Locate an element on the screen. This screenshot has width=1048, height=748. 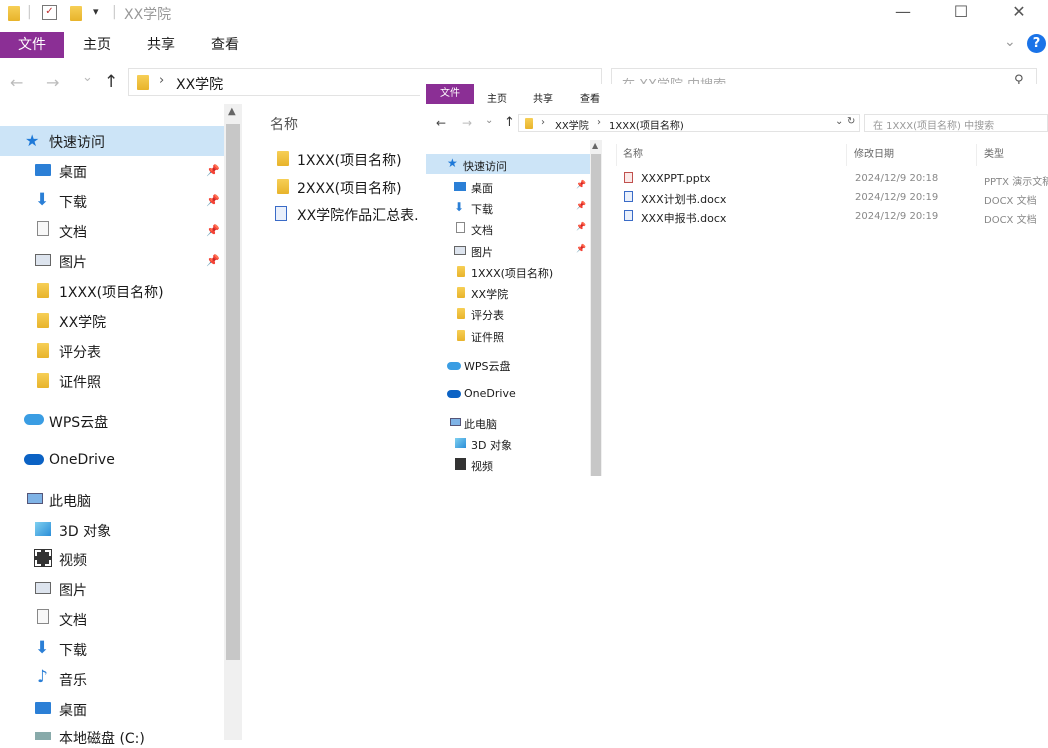
table-row: XXX计划书.docx 2024/12/9 20:19 DOCX 文档 is located at coordinates (833, 198).